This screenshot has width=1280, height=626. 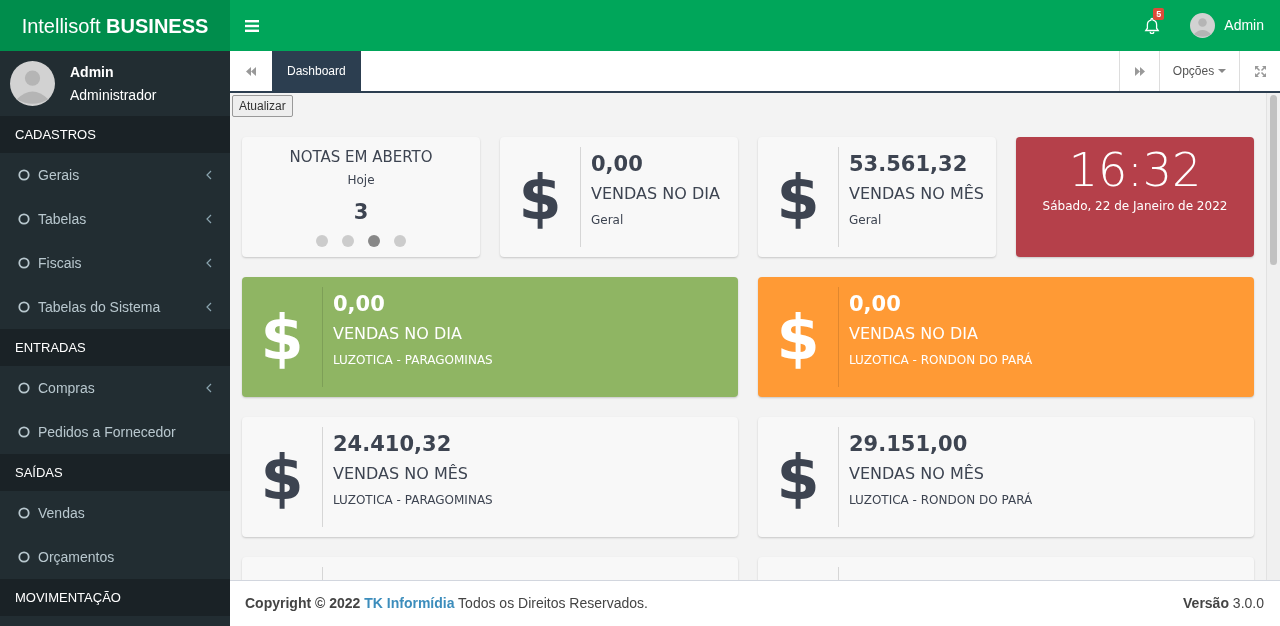 What do you see at coordinates (50, 347) in the screenshot?
I see `menu-section-header: ENTRADAS` at bounding box center [50, 347].